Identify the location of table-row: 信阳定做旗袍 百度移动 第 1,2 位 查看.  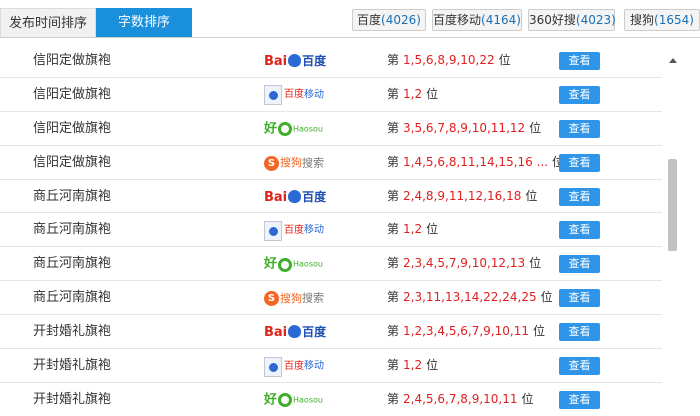
(331, 95).